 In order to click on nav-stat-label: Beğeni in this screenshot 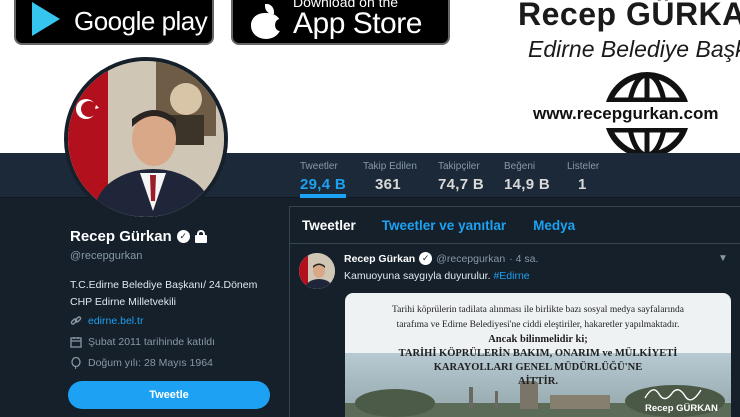, I will do `click(520, 166)`.